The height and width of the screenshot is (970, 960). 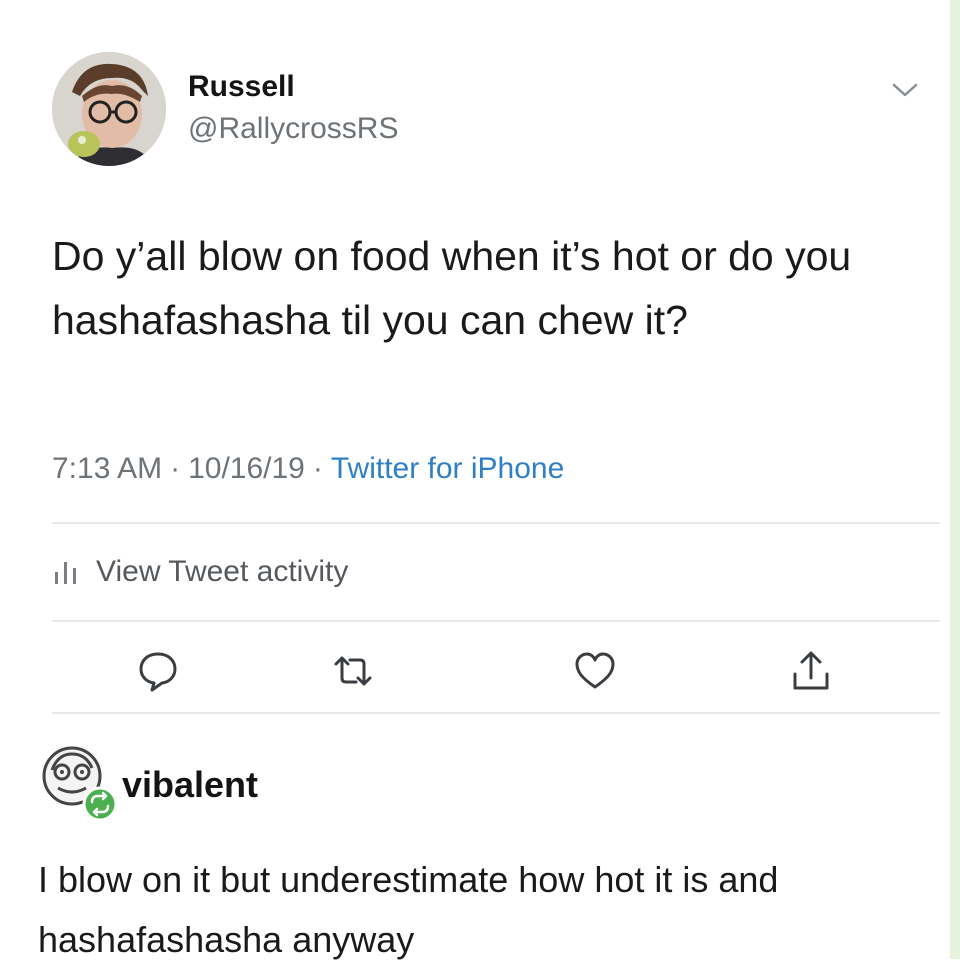 What do you see at coordinates (447, 468) in the screenshot?
I see `tweet-source-link: Twitter for iPhone` at bounding box center [447, 468].